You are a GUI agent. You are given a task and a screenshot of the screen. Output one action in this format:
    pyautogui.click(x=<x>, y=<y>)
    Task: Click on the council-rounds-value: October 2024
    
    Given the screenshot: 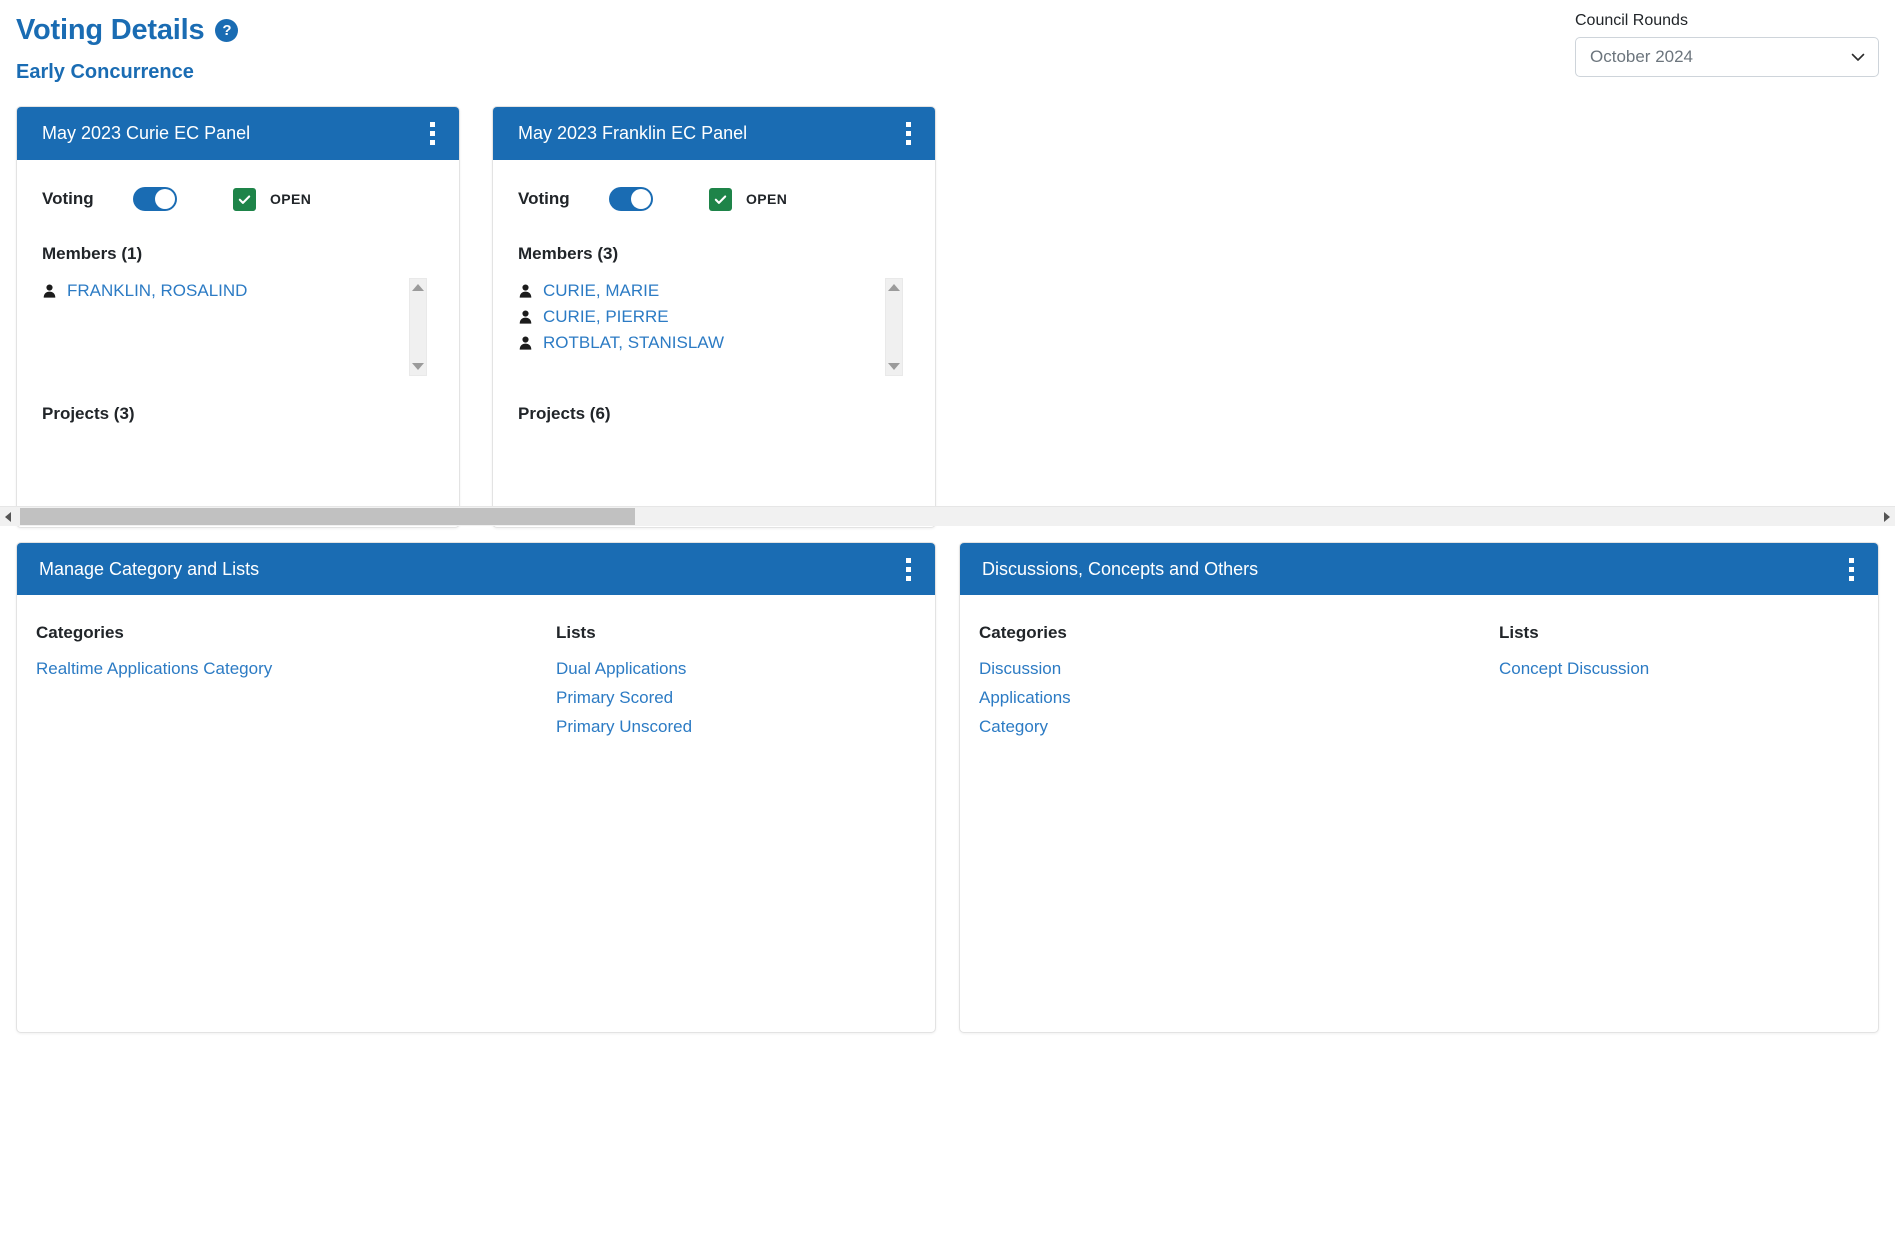 What is the action you would take?
    pyautogui.click(x=1642, y=56)
    